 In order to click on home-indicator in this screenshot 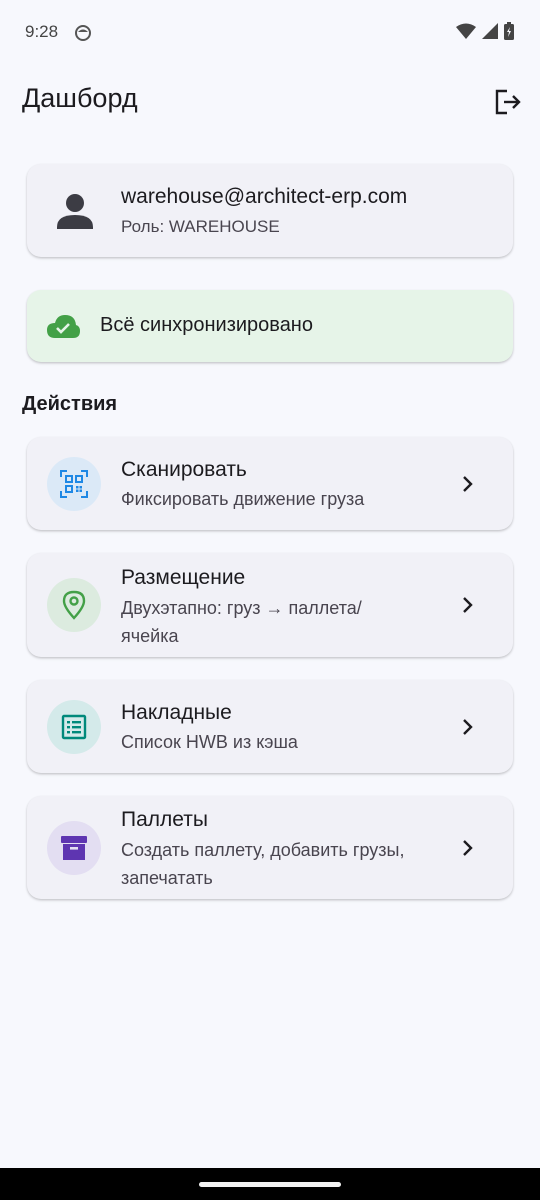, I will do `click(270, 1184)`.